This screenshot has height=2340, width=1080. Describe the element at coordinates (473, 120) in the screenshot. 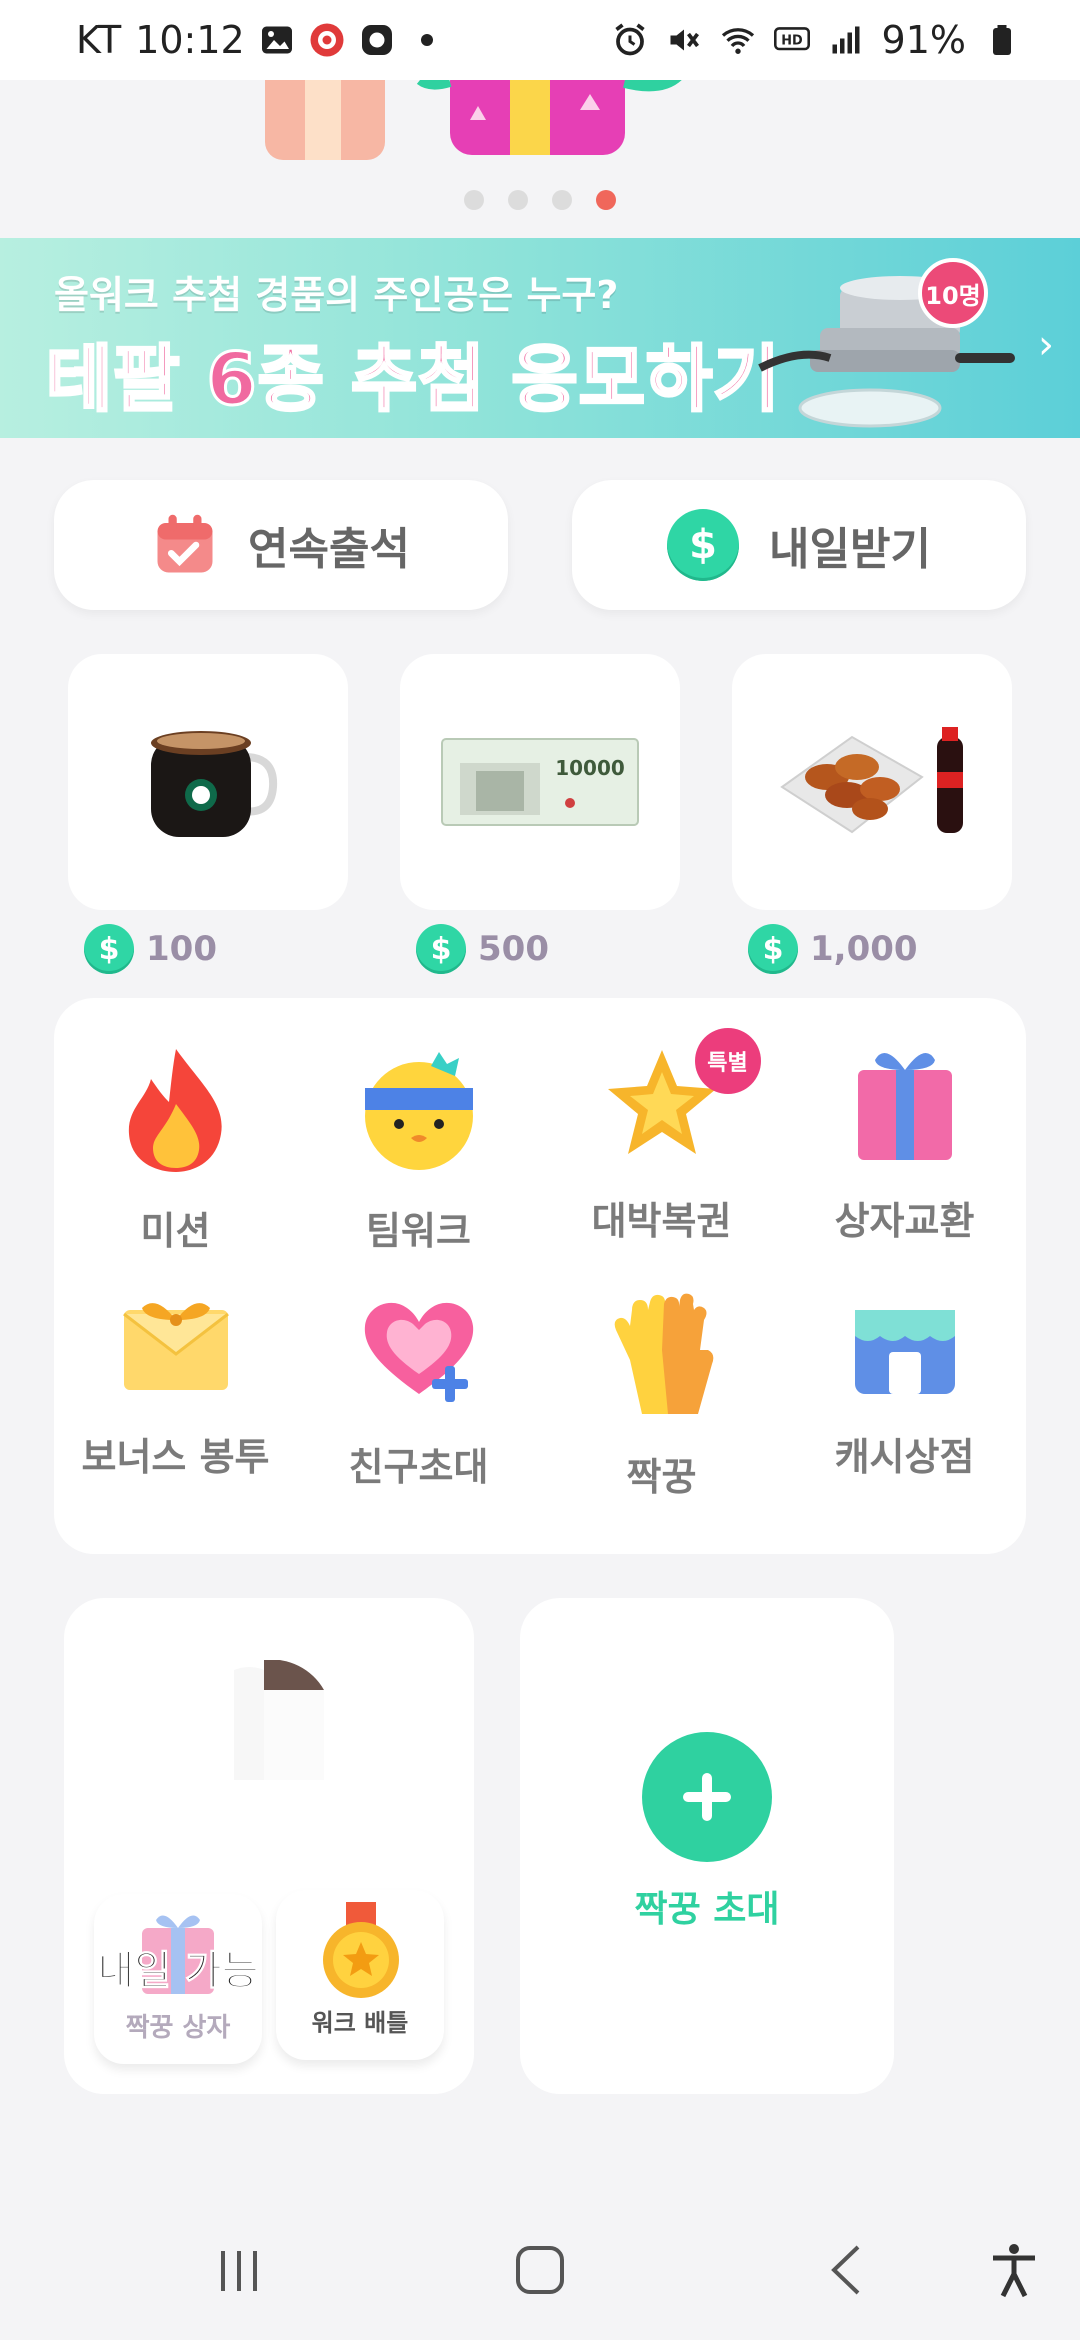

I see `gift-boxes-illustration` at that location.